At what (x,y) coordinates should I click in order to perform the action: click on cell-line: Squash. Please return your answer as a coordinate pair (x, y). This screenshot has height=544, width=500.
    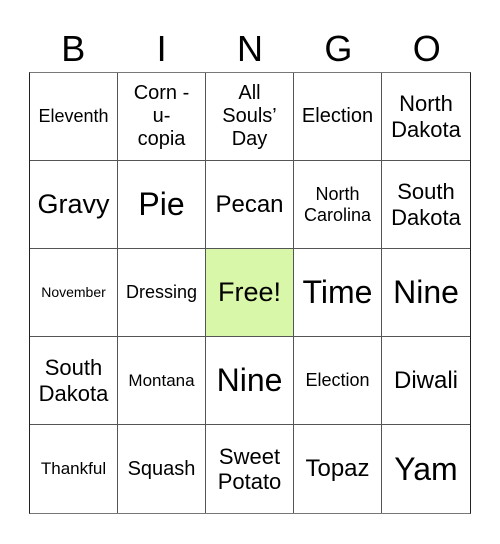
    Looking at the image, I should click on (161, 468).